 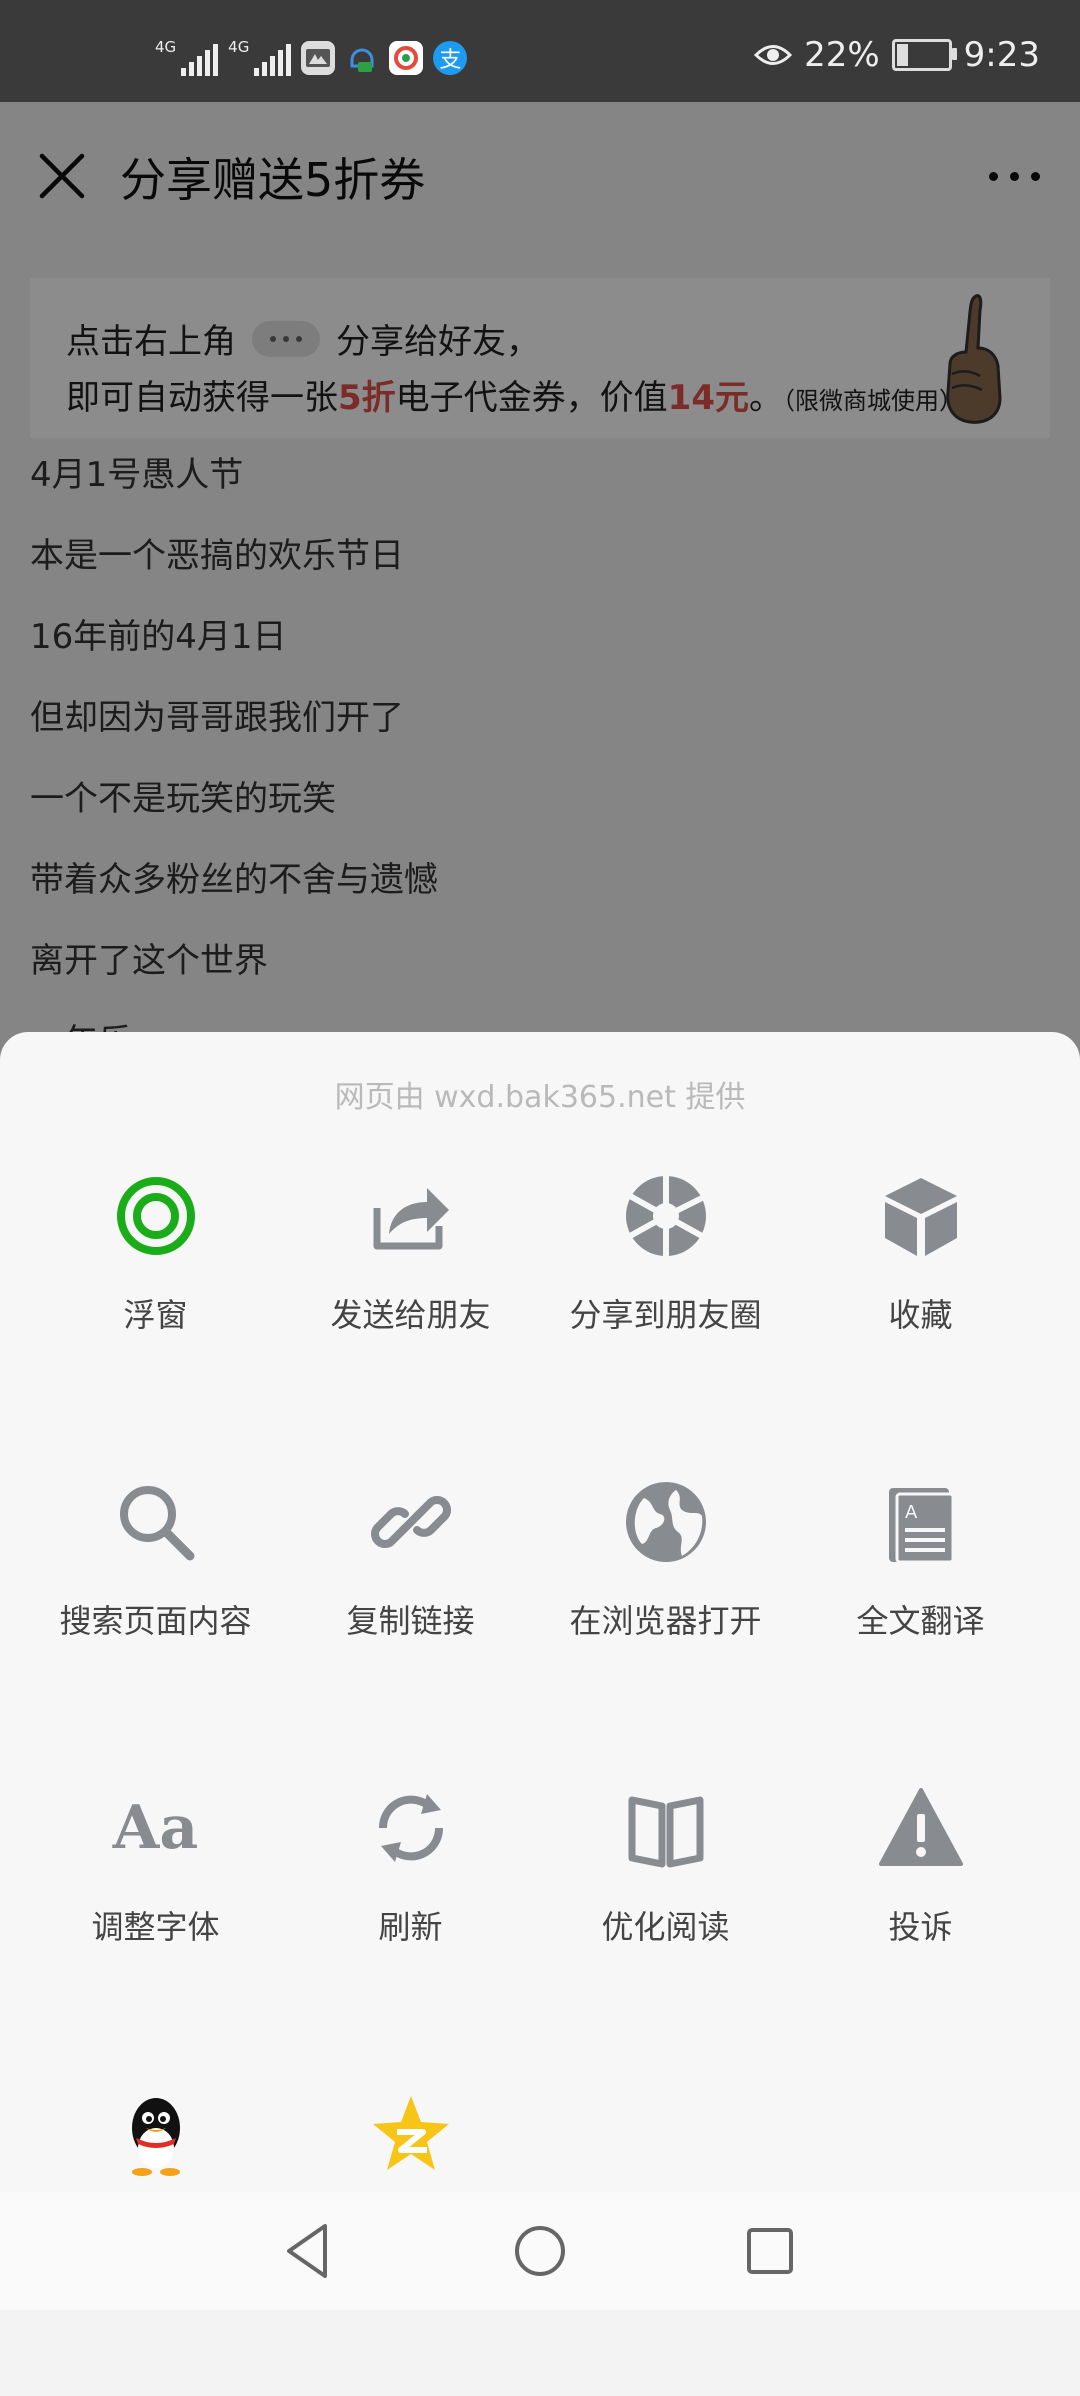 What do you see at coordinates (540, 51) in the screenshot?
I see `status-bar: 4G 4G 支 22% 9:23` at bounding box center [540, 51].